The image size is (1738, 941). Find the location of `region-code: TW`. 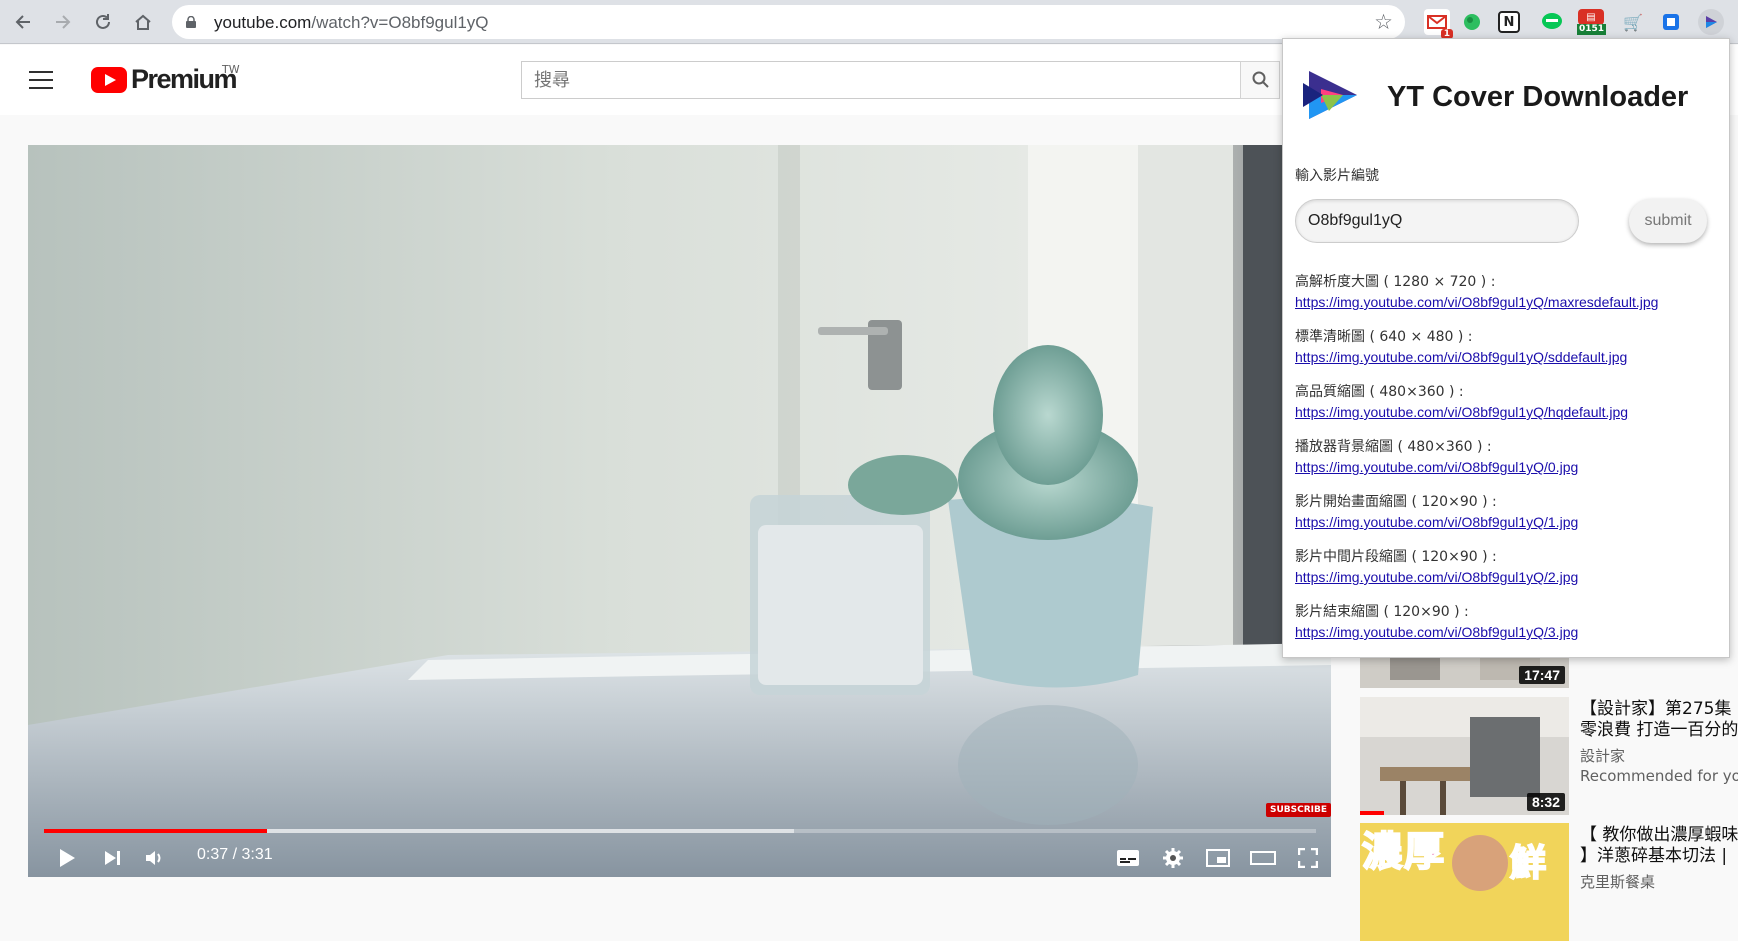

region-code: TW is located at coordinates (231, 69).